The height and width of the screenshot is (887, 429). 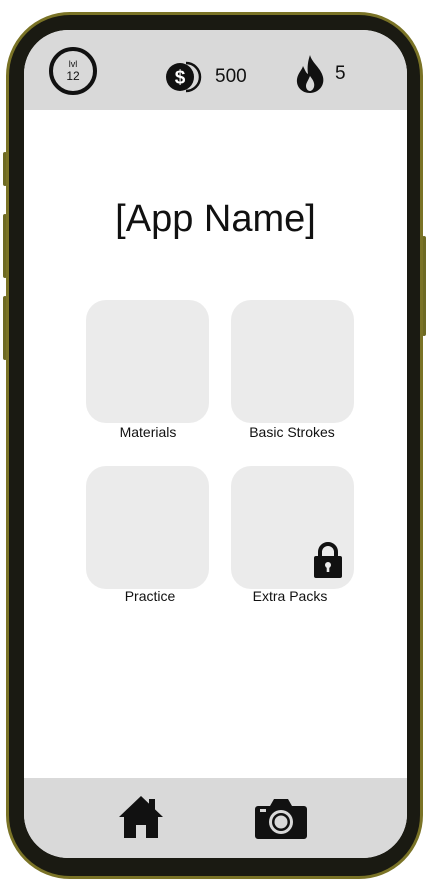 I want to click on bottom-nav-bar, so click(x=215, y=818).